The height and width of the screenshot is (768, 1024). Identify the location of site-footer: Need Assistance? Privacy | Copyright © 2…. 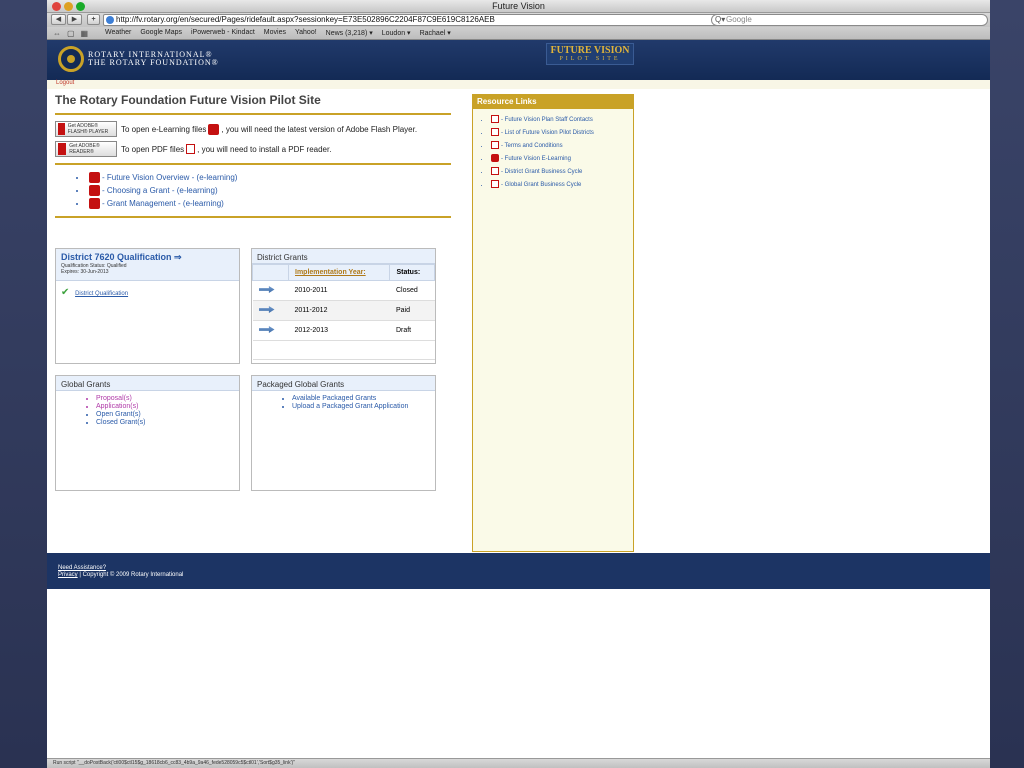
(518, 571).